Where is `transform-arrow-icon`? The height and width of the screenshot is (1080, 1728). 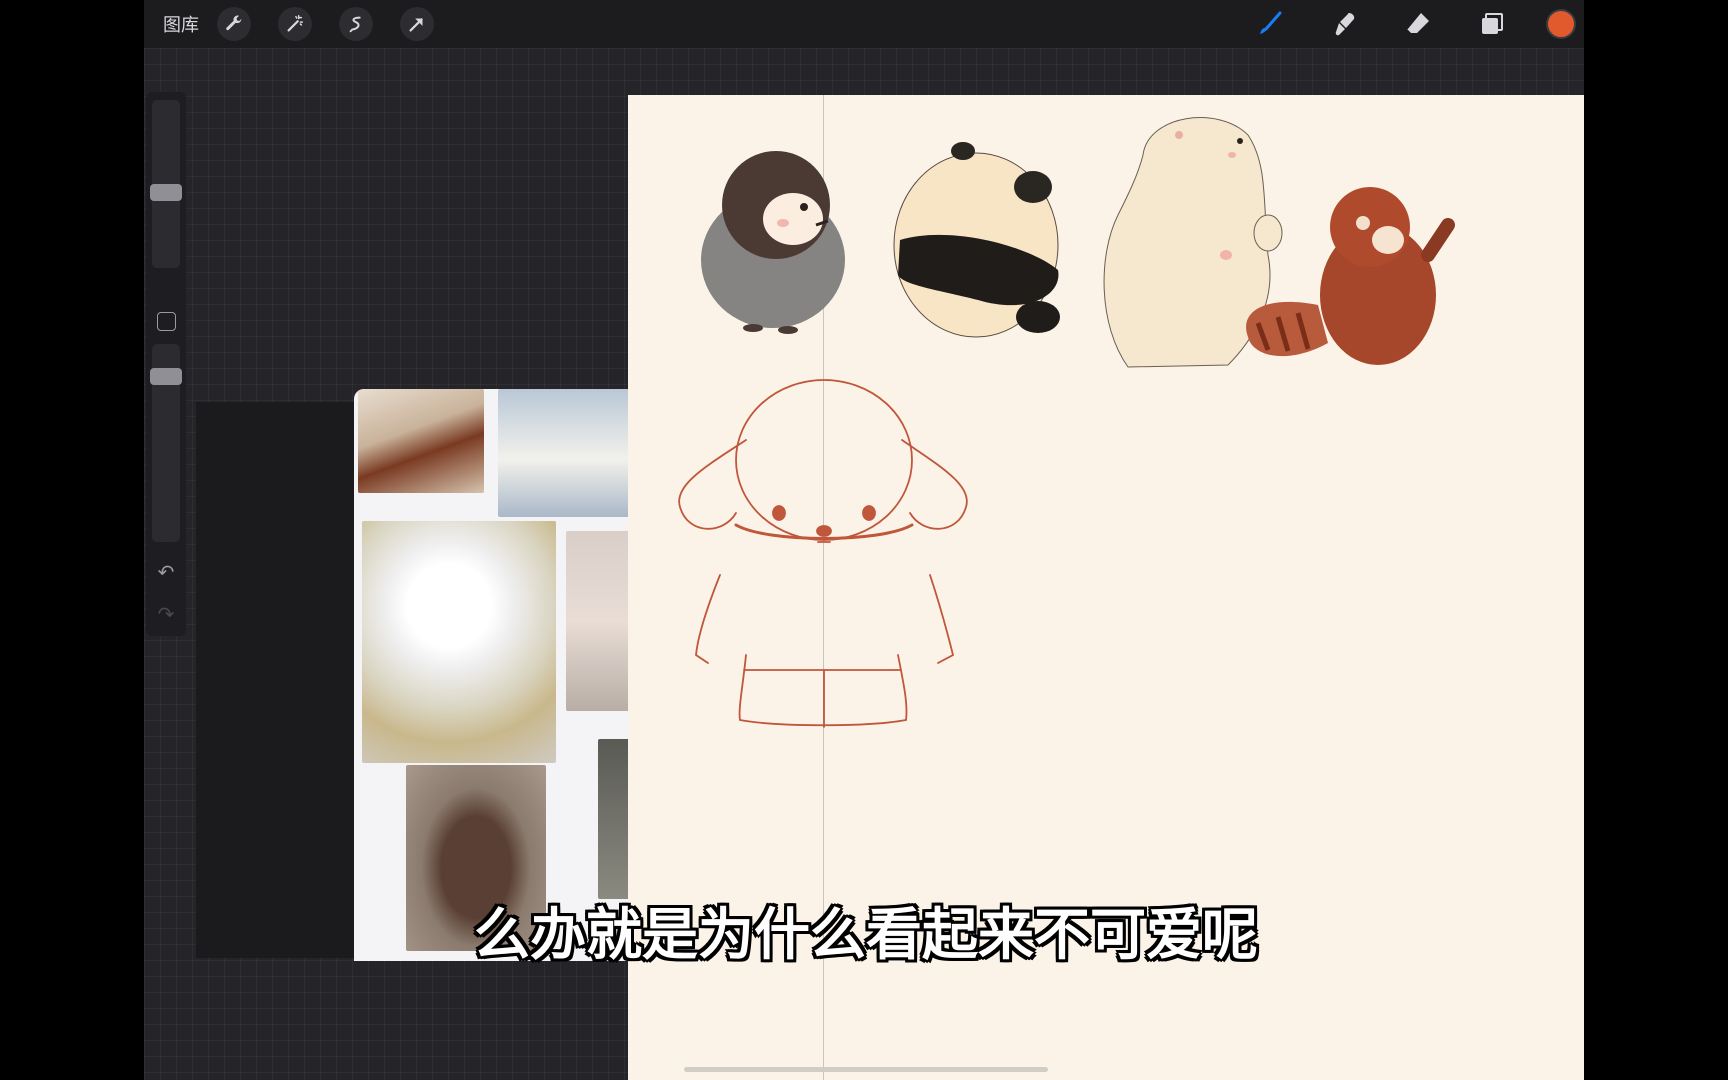
transform-arrow-icon is located at coordinates (416, 25).